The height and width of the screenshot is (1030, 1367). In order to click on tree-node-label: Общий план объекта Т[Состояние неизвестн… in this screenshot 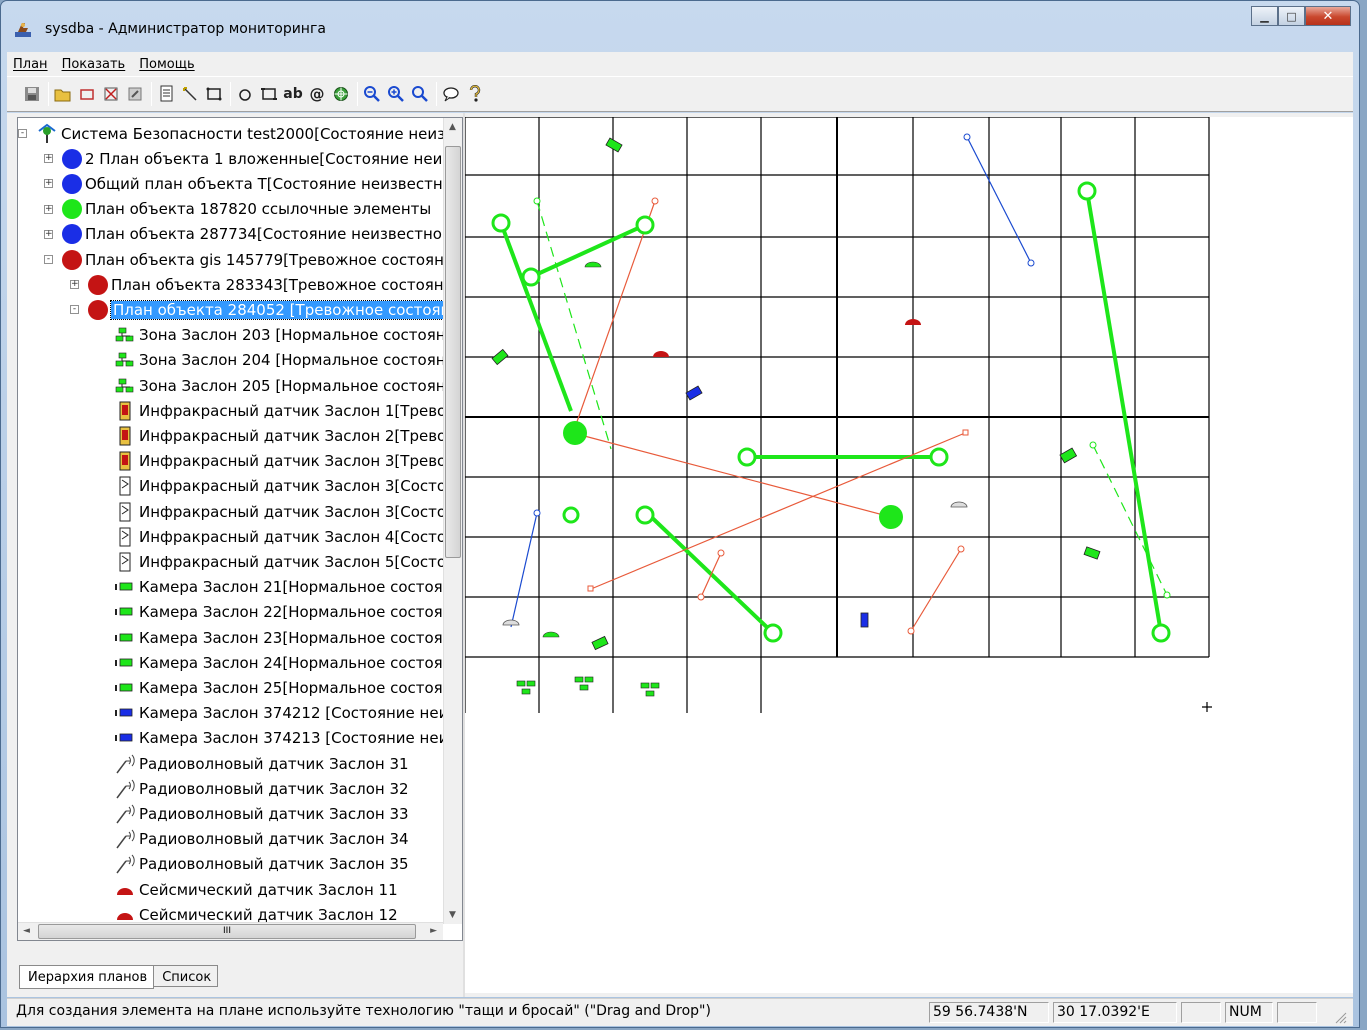, I will do `click(264, 183)`.